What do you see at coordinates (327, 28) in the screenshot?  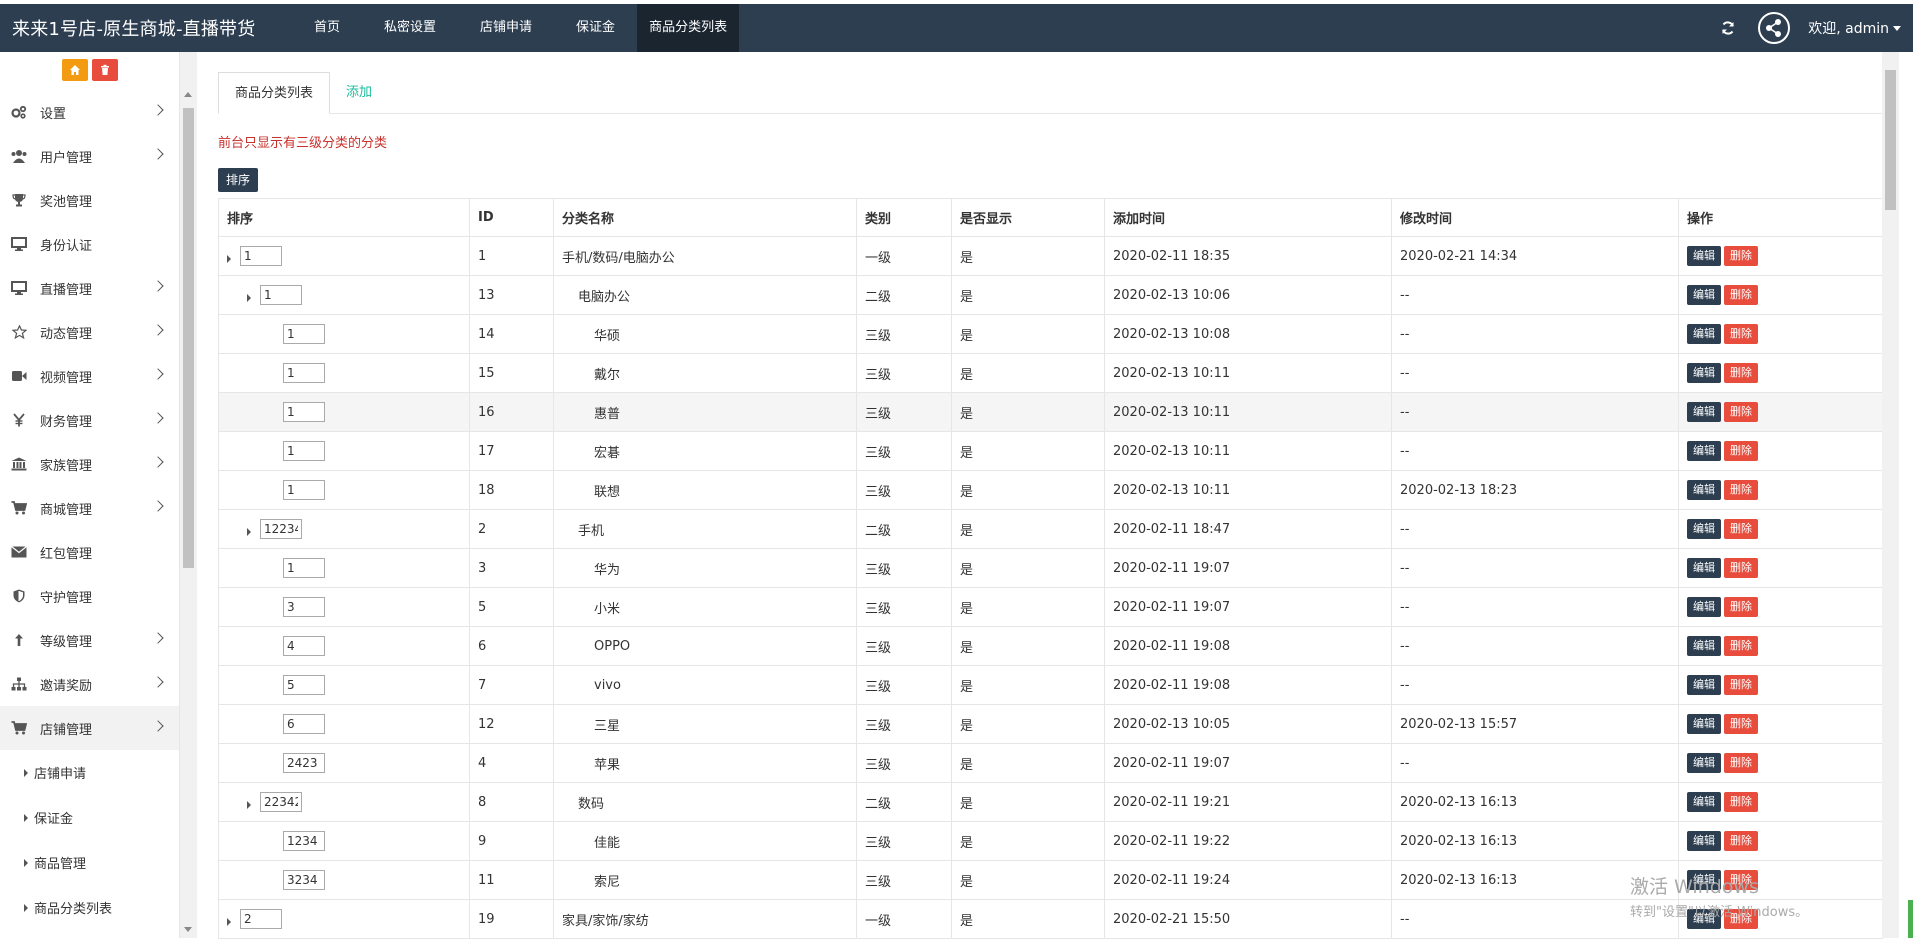 I see `topnav-home: 首页` at bounding box center [327, 28].